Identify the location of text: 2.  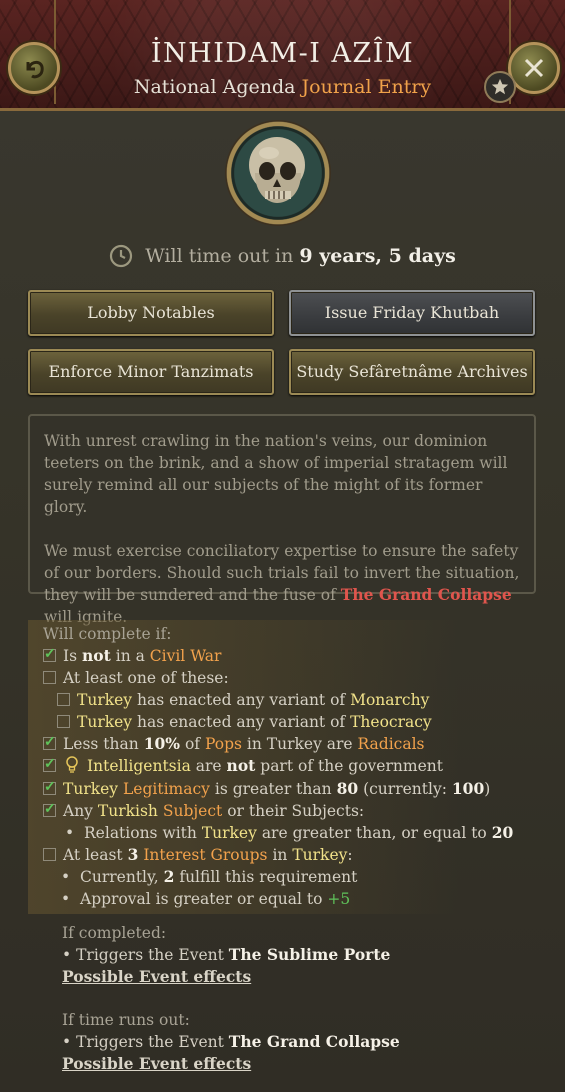
(169, 876).